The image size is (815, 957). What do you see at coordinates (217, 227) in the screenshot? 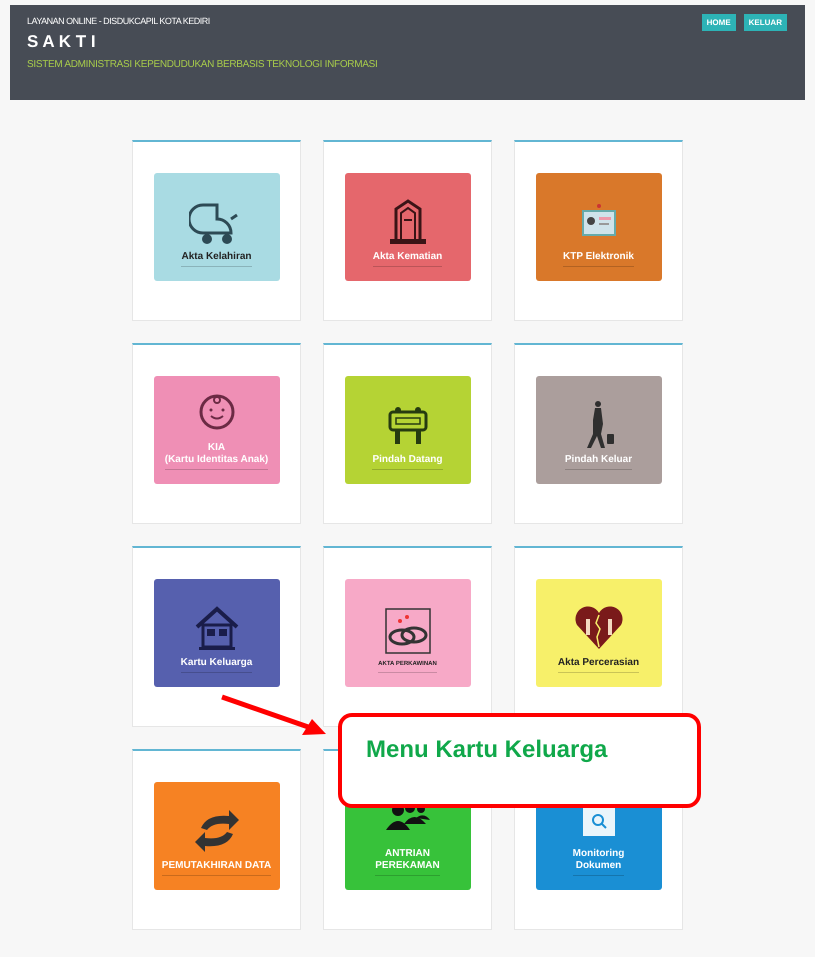
I see `menu-tile: Akta Kelahiran` at bounding box center [217, 227].